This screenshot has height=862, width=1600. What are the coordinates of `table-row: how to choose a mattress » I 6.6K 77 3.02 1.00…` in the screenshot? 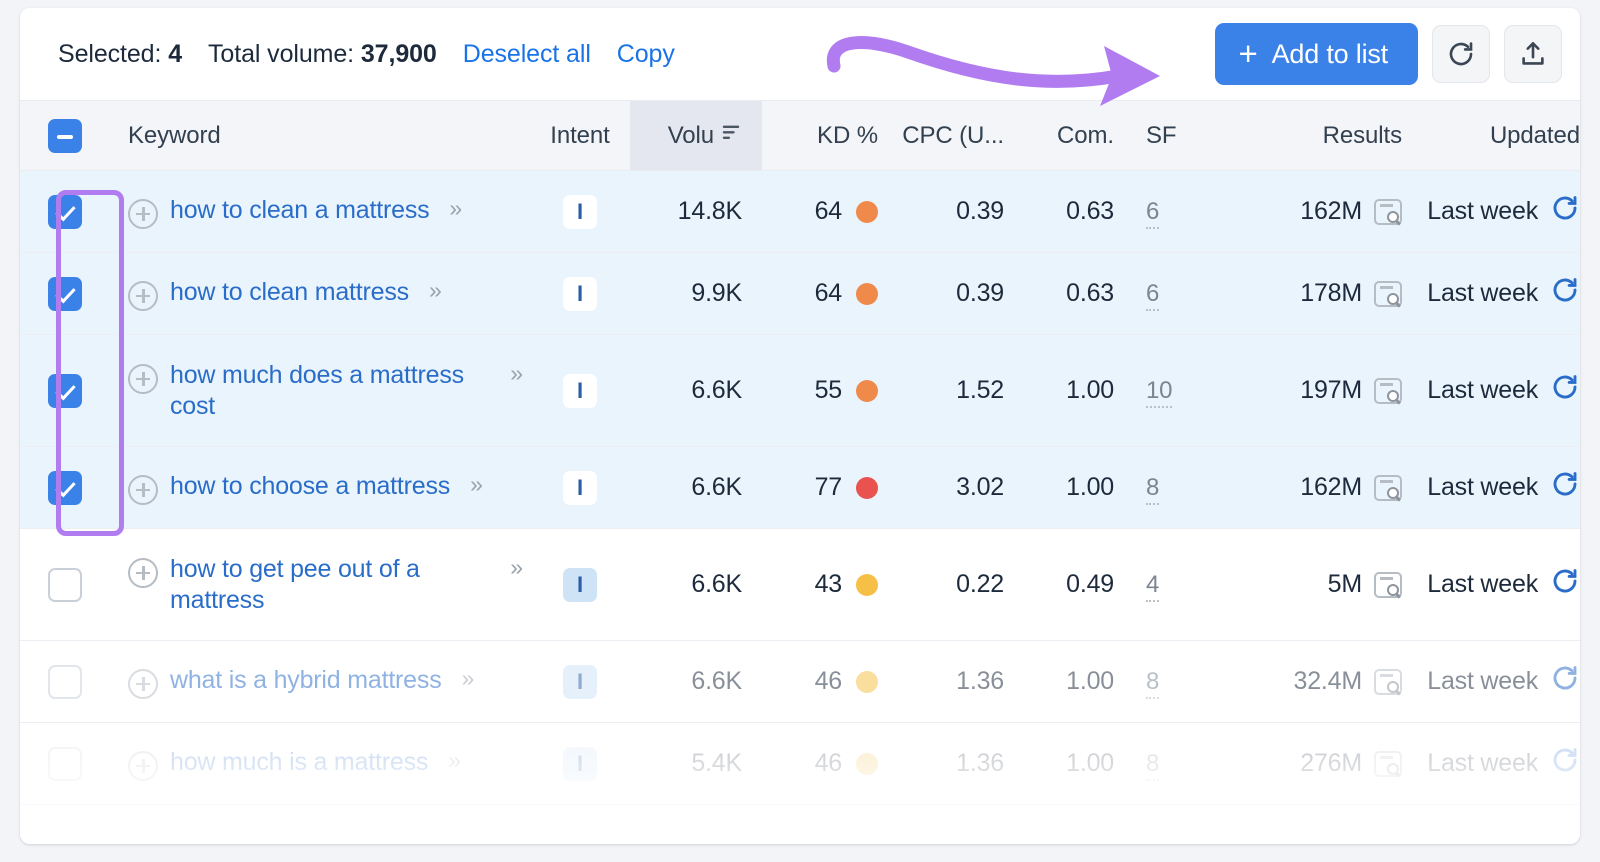 It's located at (800, 487).